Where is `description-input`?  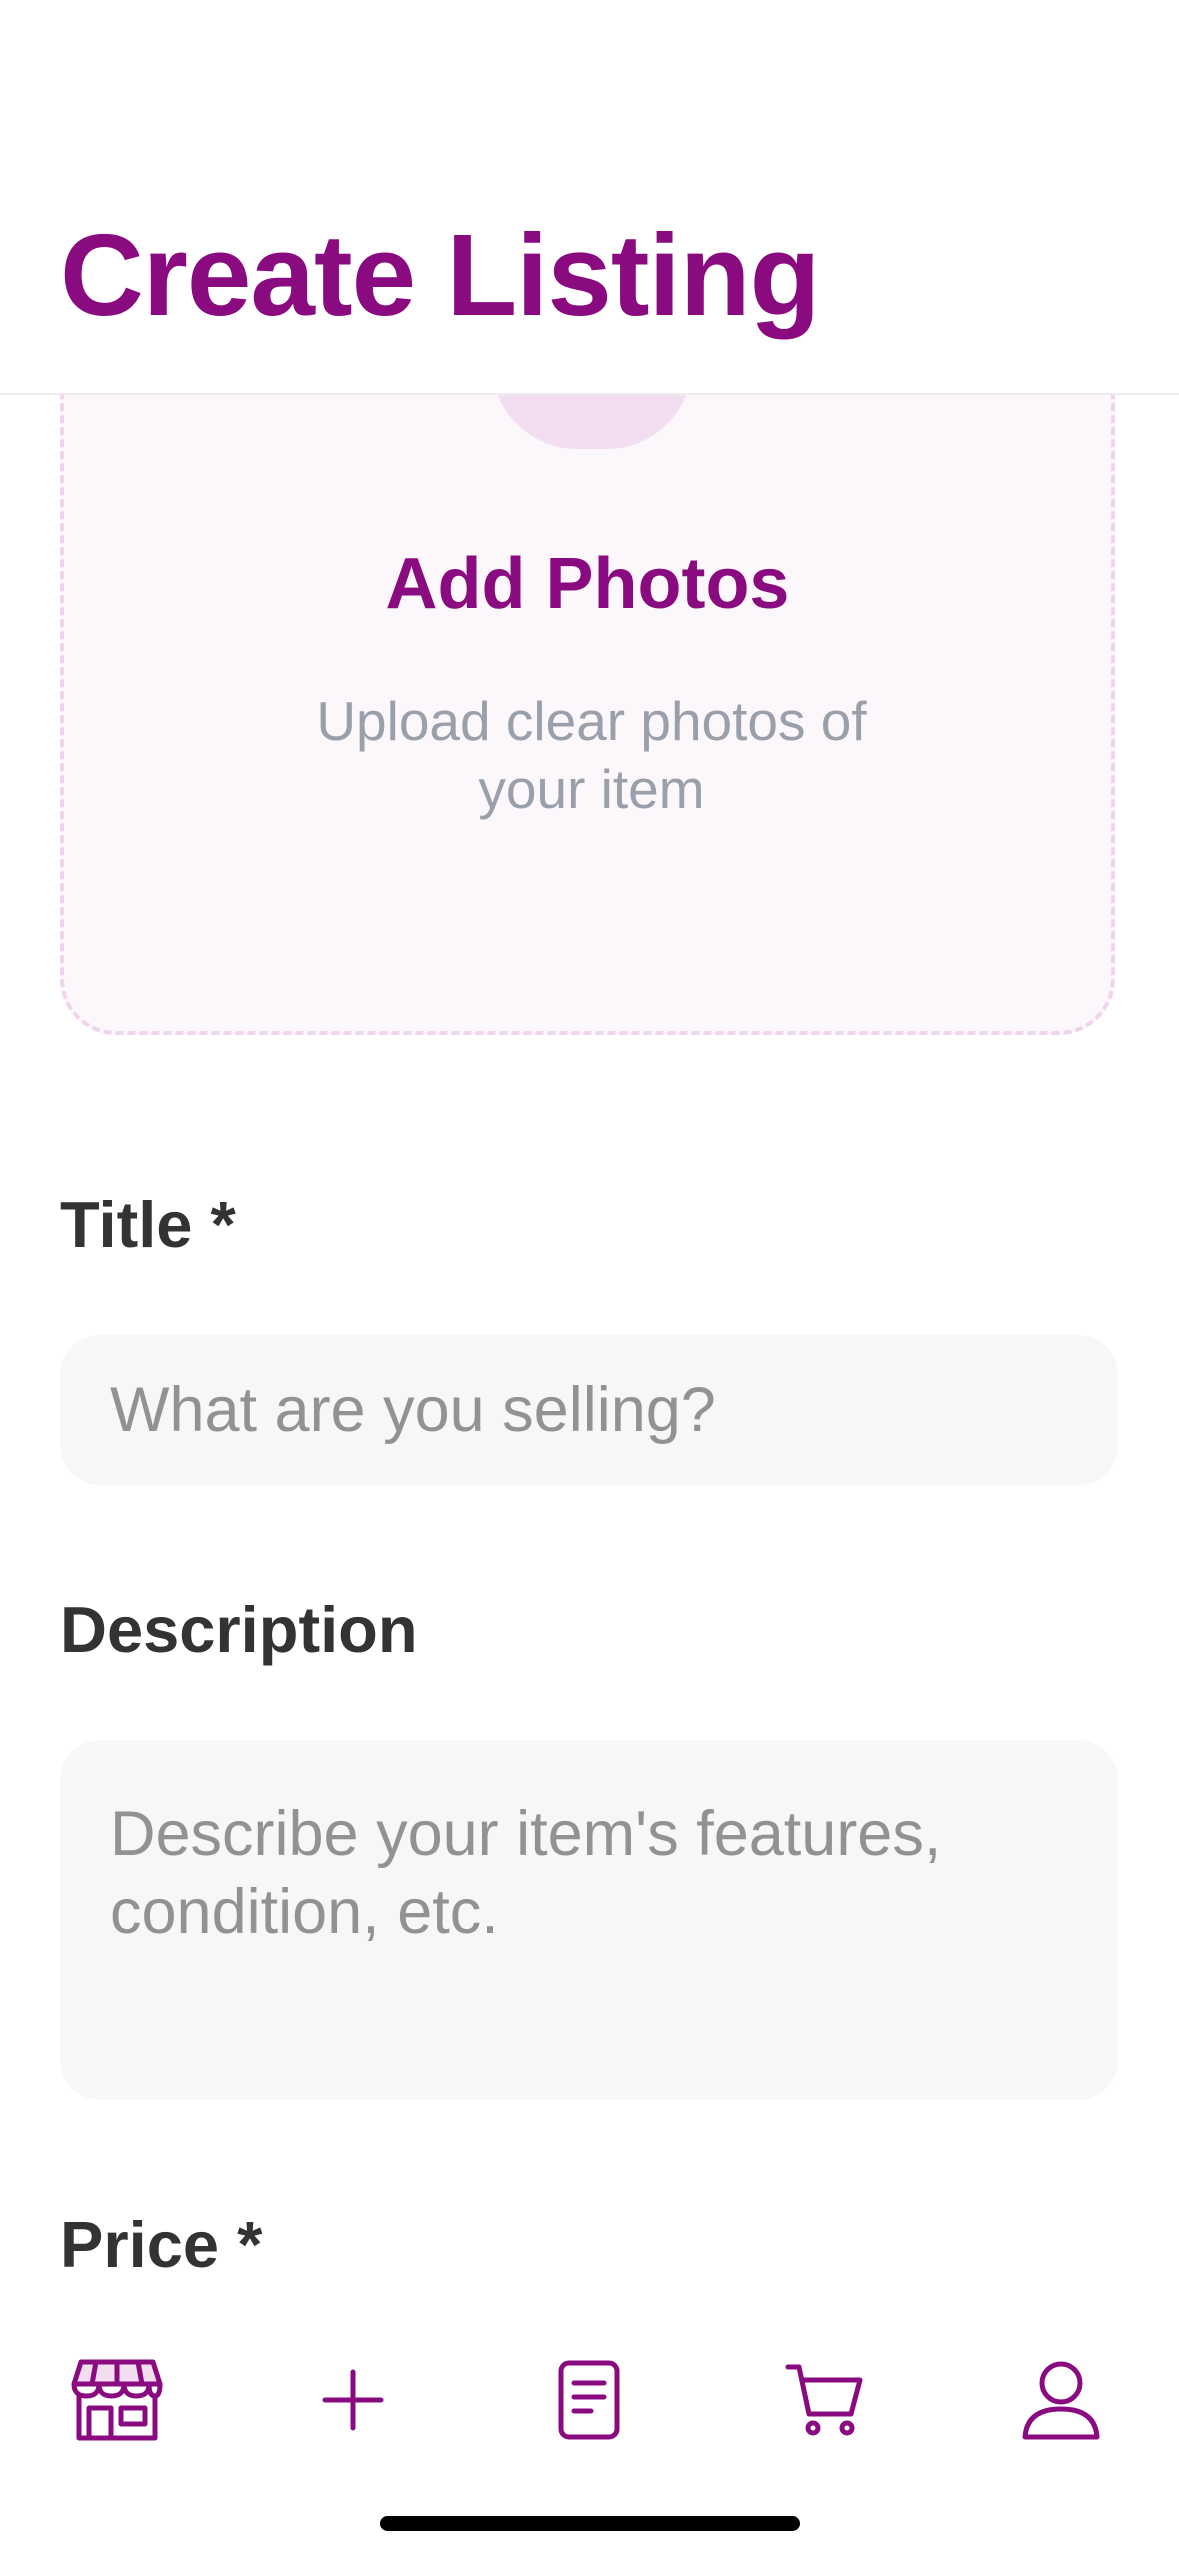 description-input is located at coordinates (589, 1920).